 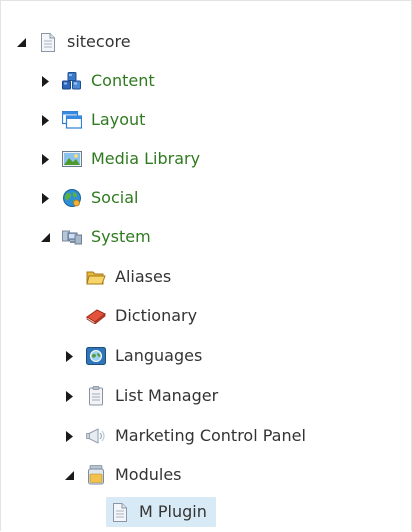 I want to click on tree-node-languages: Languages, so click(x=134, y=356).